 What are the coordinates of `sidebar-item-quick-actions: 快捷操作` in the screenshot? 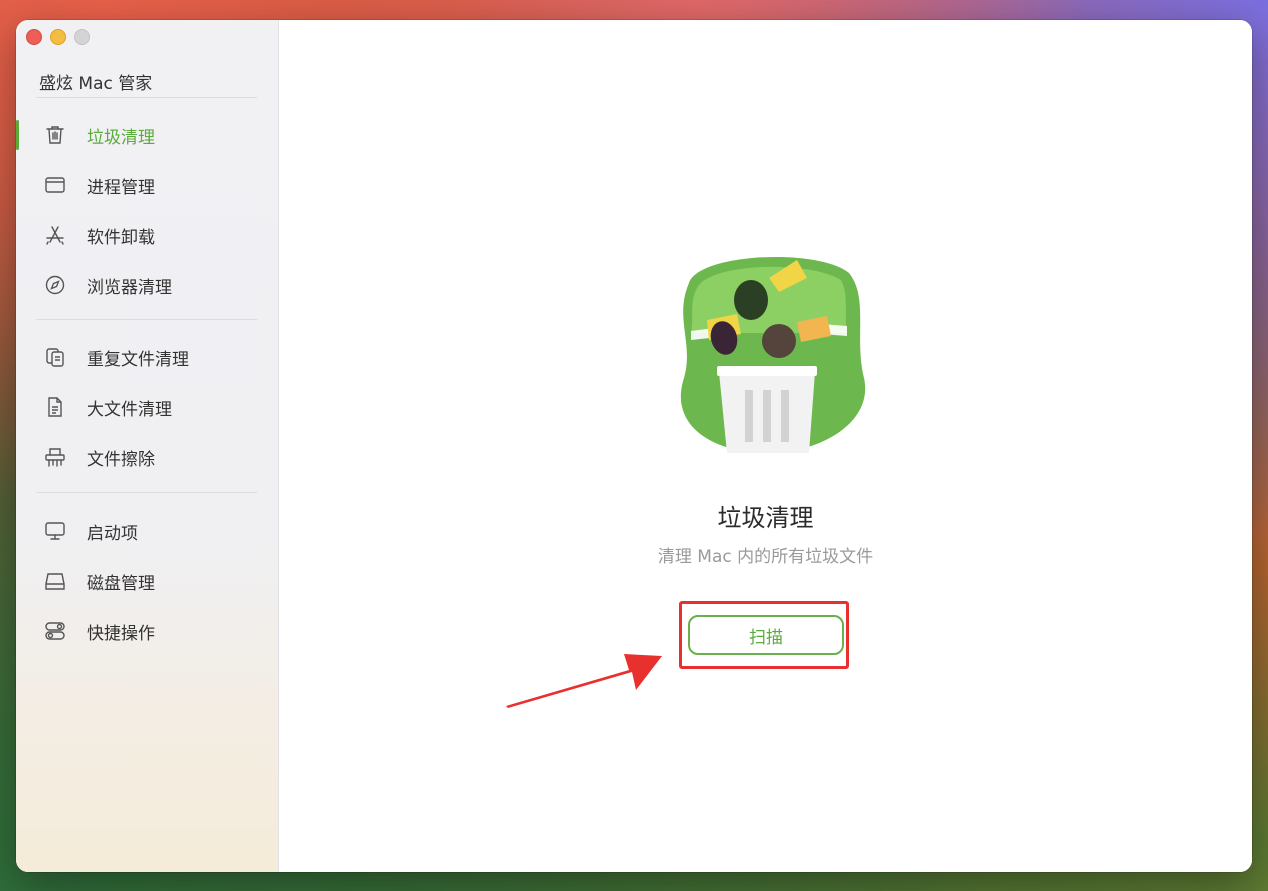 It's located at (147, 631).